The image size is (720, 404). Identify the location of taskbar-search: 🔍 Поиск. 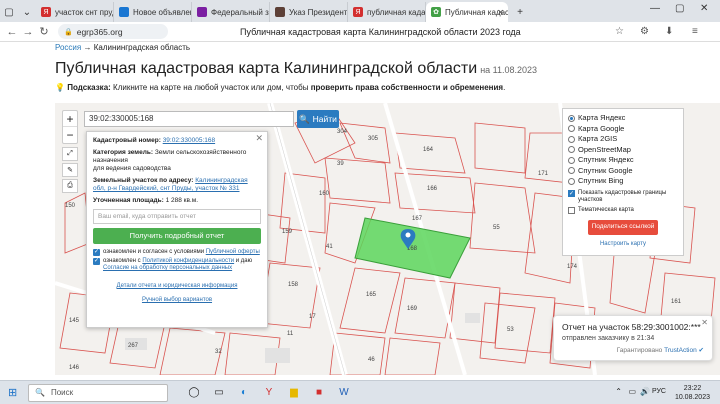
(98, 392).